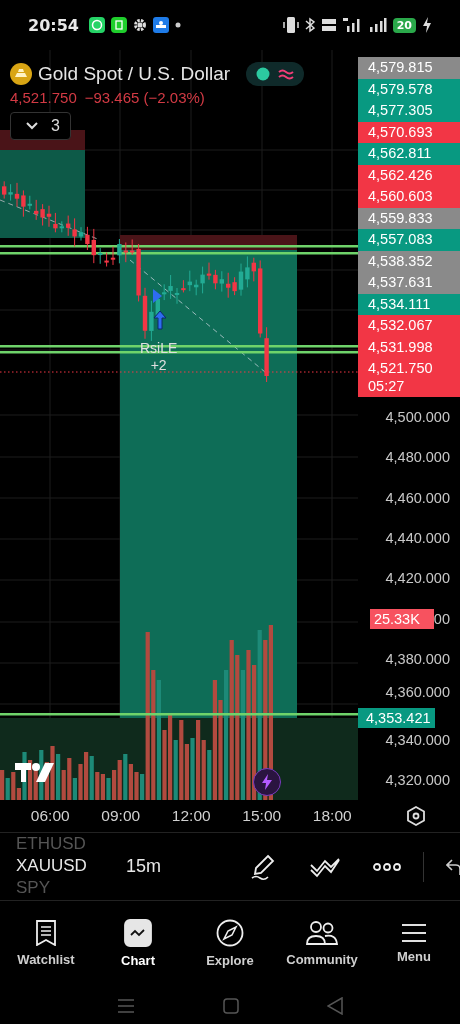  What do you see at coordinates (396, 718) in the screenshot?
I see `line-price-label: 4,353.421` at bounding box center [396, 718].